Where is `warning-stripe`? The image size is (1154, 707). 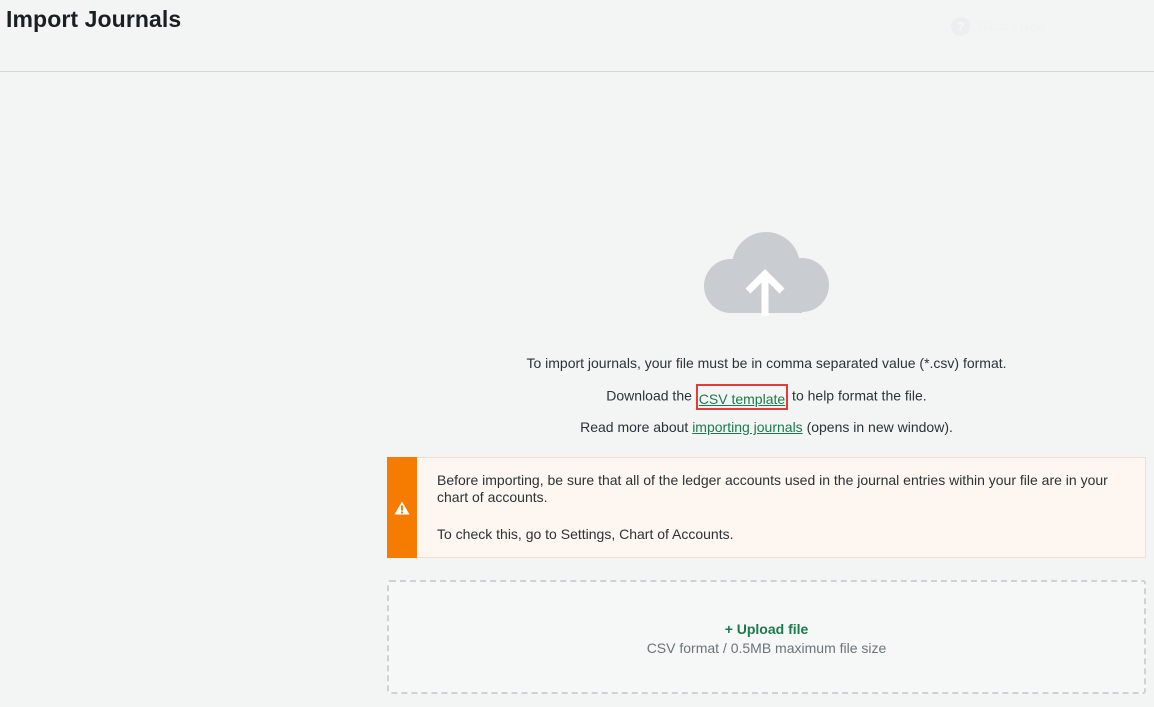
warning-stripe is located at coordinates (402, 507).